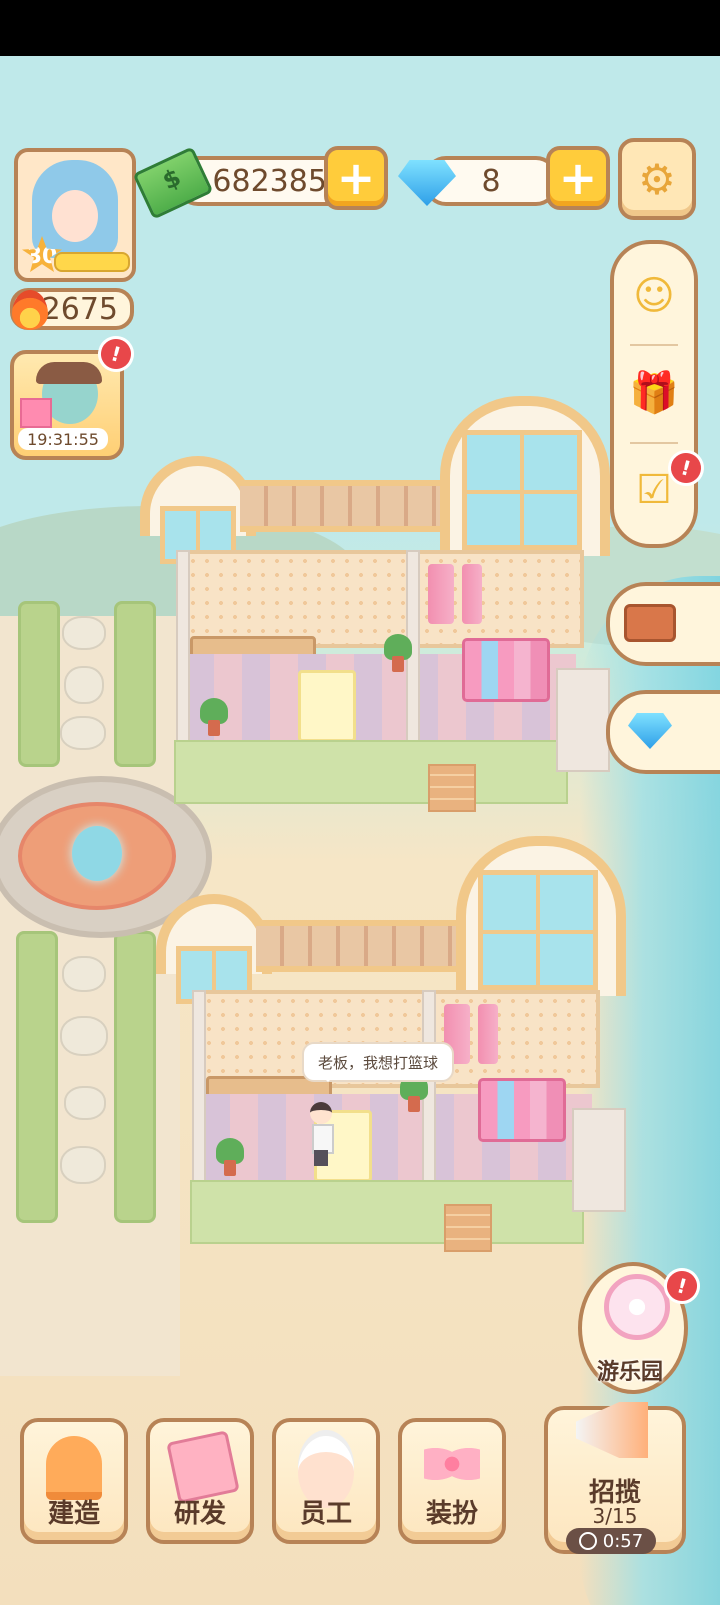 The height and width of the screenshot is (1605, 720). What do you see at coordinates (326, 1481) in the screenshot?
I see `staff-button: 员工` at bounding box center [326, 1481].